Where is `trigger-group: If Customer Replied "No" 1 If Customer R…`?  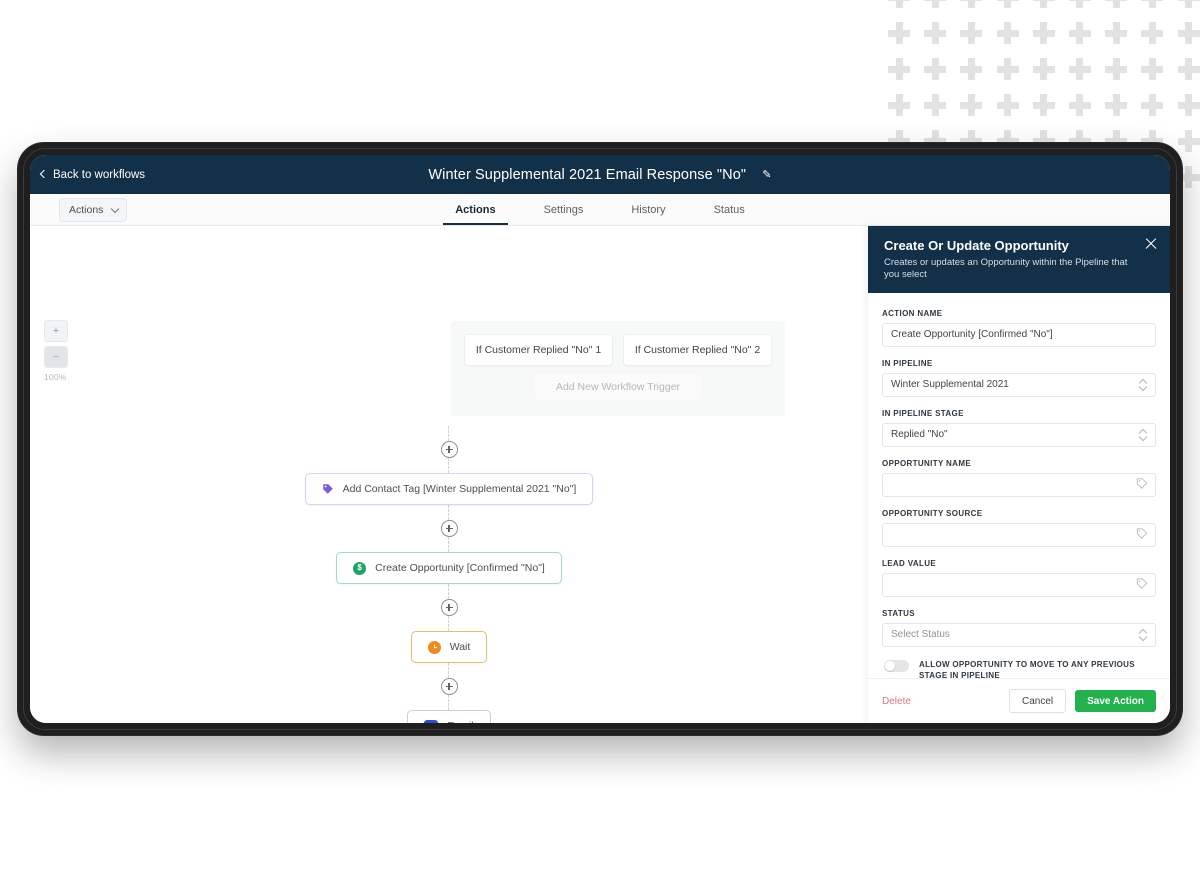 trigger-group: If Customer Replied "No" 1 If Customer R… is located at coordinates (618, 368).